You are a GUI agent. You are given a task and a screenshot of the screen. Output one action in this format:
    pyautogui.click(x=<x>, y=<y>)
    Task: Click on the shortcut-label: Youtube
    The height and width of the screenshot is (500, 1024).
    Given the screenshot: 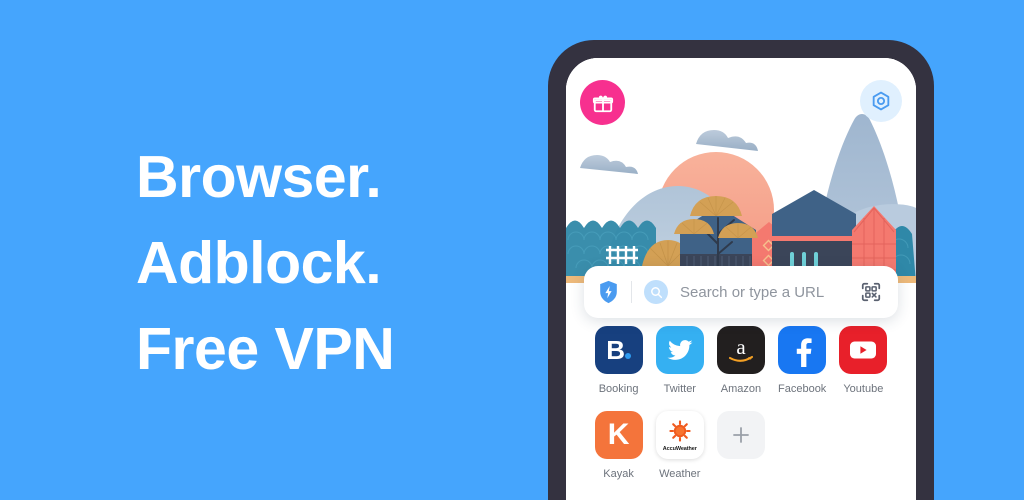 What is the action you would take?
    pyautogui.click(x=863, y=389)
    